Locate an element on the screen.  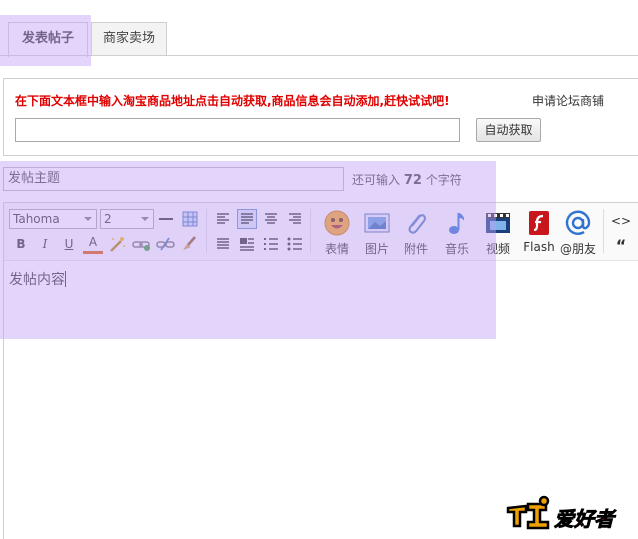
video-button: 视频 is located at coordinates (498, 234).